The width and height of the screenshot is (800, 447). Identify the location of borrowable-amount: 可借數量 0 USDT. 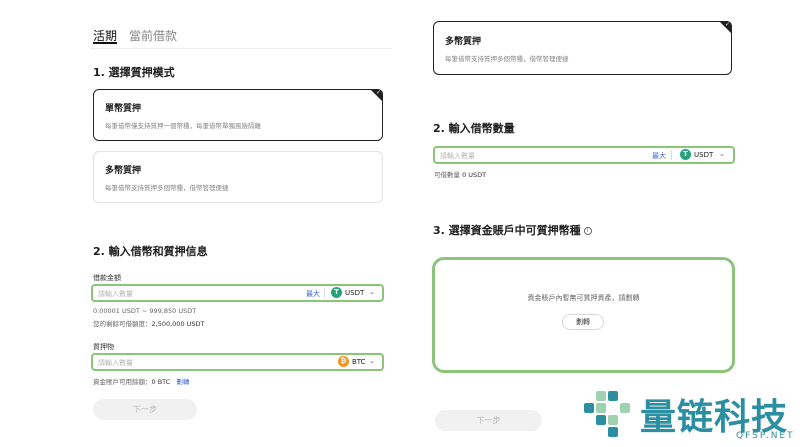
(460, 174).